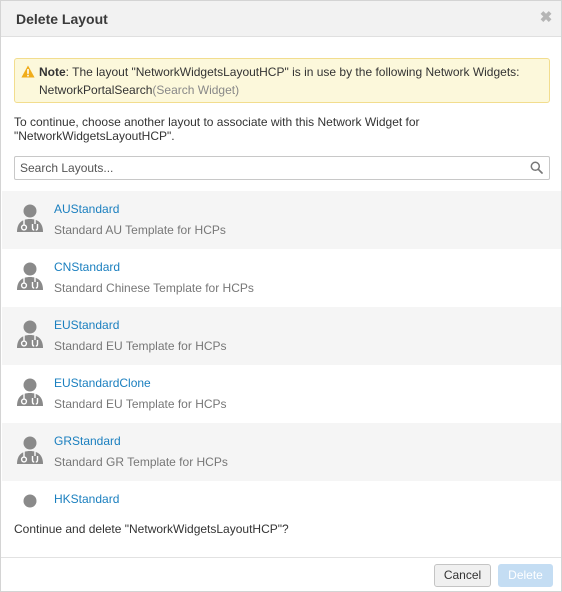 The height and width of the screenshot is (592, 562). Describe the element at coordinates (141, 462) in the screenshot. I see `layout-description: Standard GR Template for HCPs` at that location.